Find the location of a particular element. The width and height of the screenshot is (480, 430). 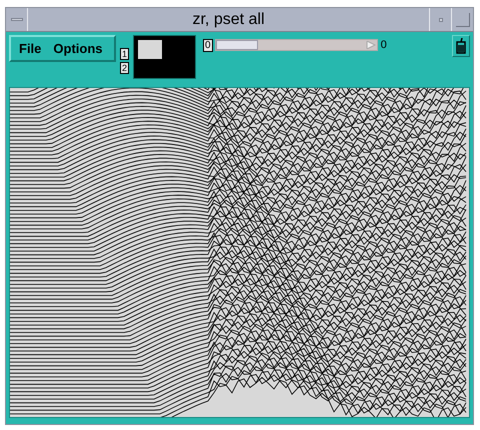

frame-button: 1 is located at coordinates (125, 54).